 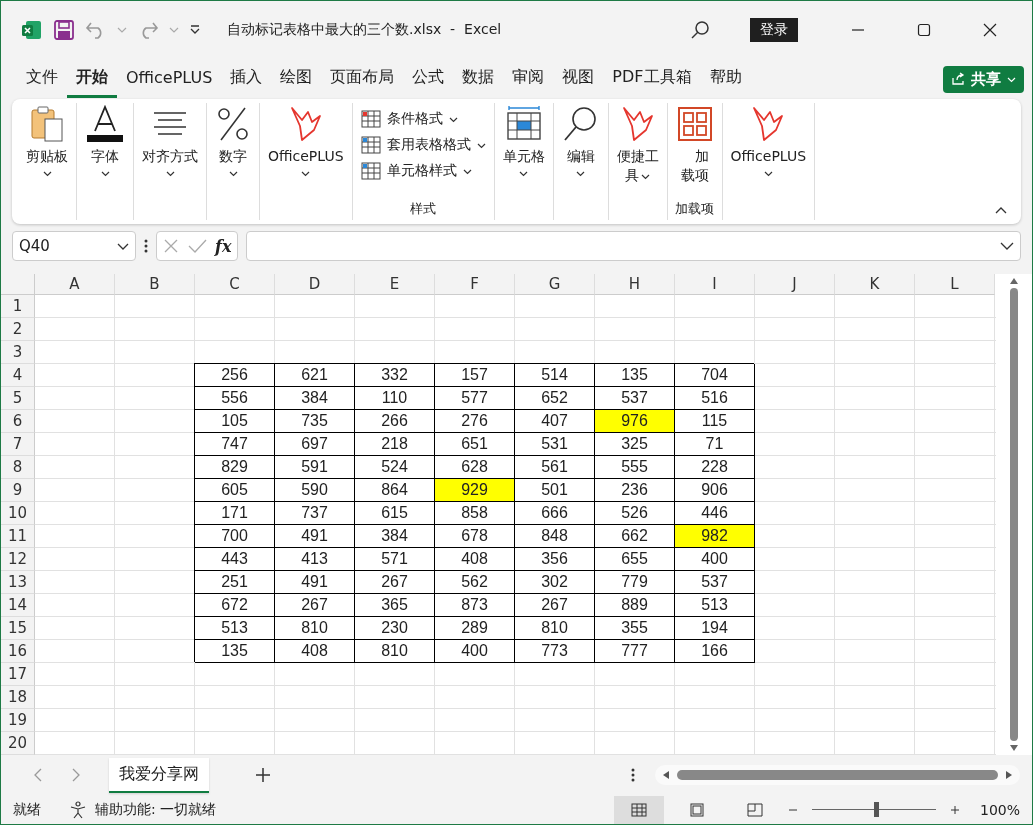 I want to click on accessibility-icon, so click(x=78, y=809).